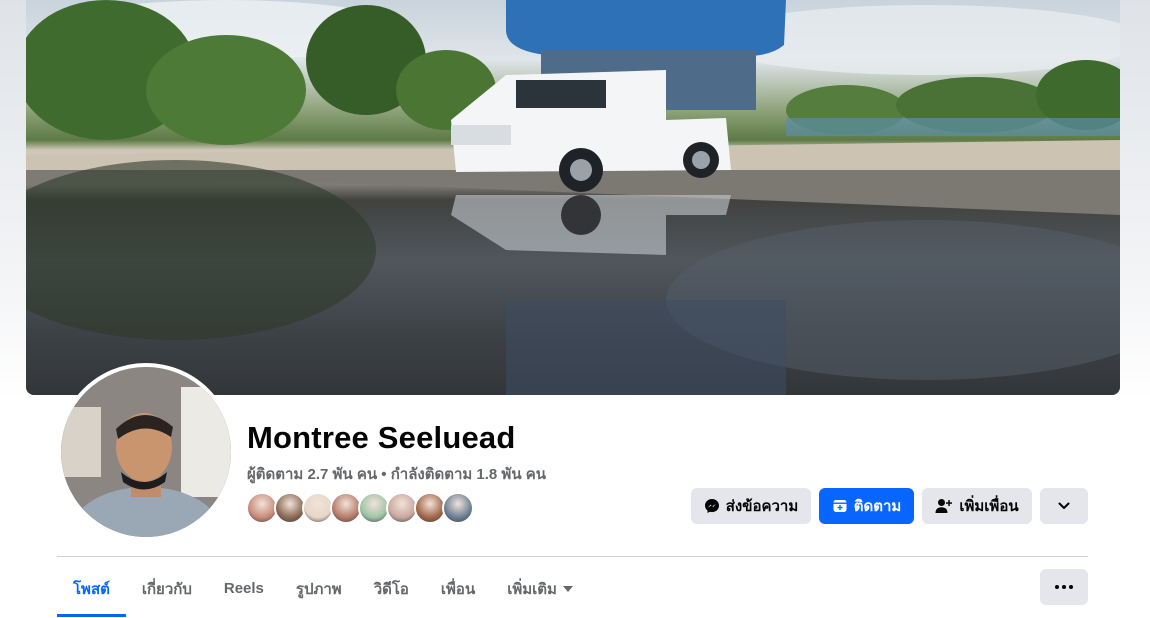 The width and height of the screenshot is (1150, 618). I want to click on tab-label: เกี่ยวกับ, so click(166, 589).